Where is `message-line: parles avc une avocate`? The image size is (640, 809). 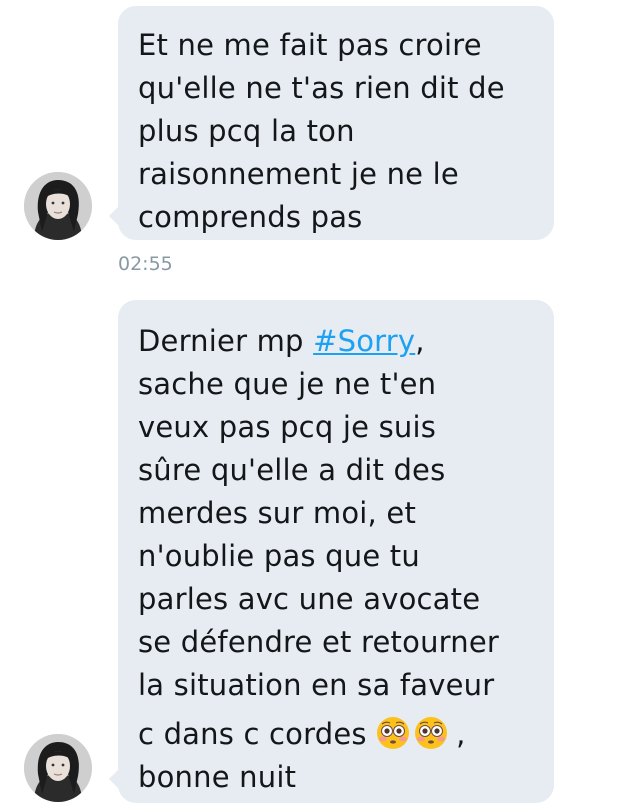 message-line: parles avc une avocate is located at coordinates (309, 599).